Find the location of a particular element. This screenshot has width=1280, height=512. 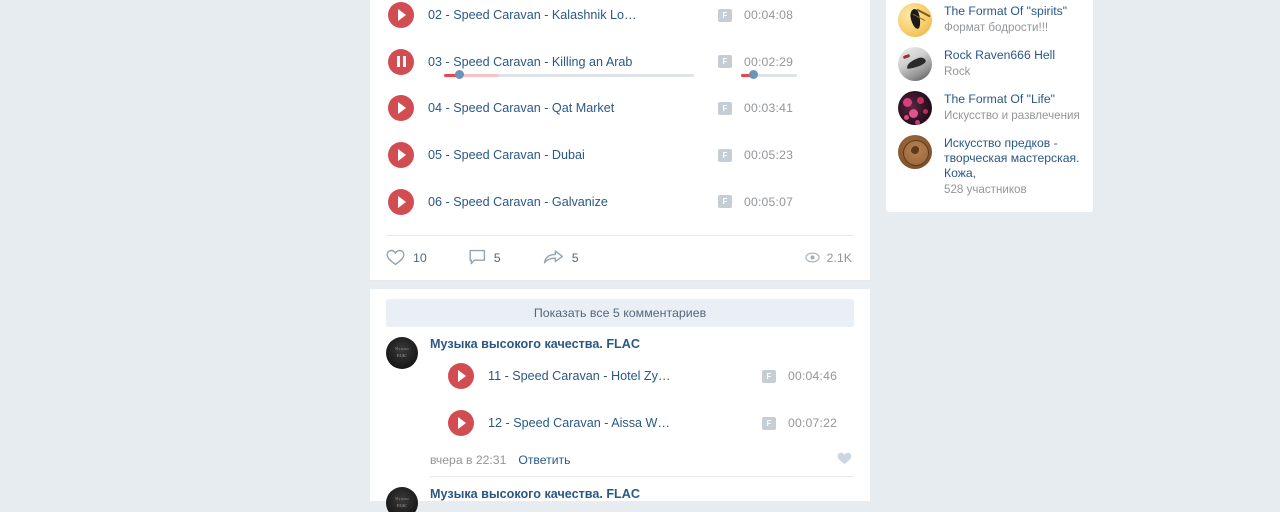

life-avatar is located at coordinates (915, 108).